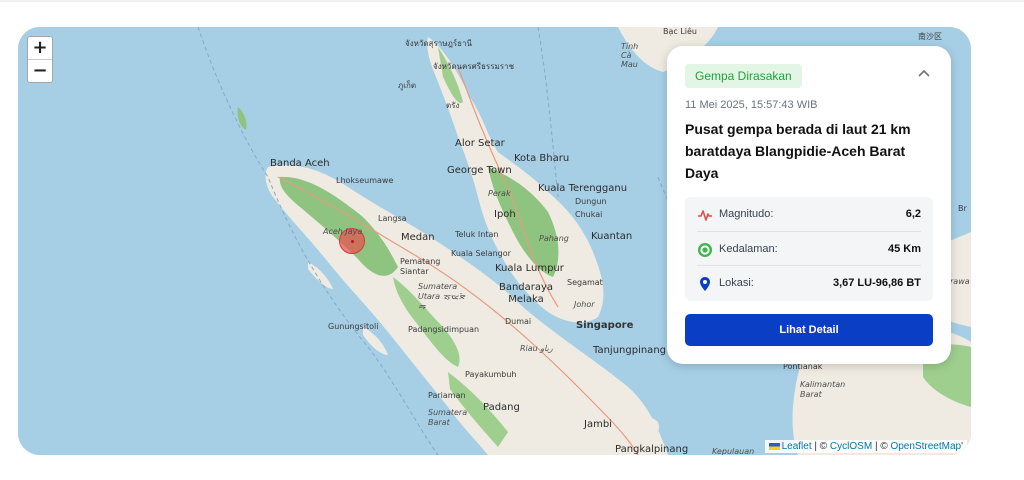  I want to click on map-label: George Town, so click(479, 170).